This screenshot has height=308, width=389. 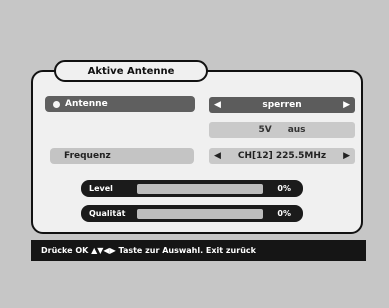 What do you see at coordinates (200, 213) in the screenshot?
I see `quality-bar-track` at bounding box center [200, 213].